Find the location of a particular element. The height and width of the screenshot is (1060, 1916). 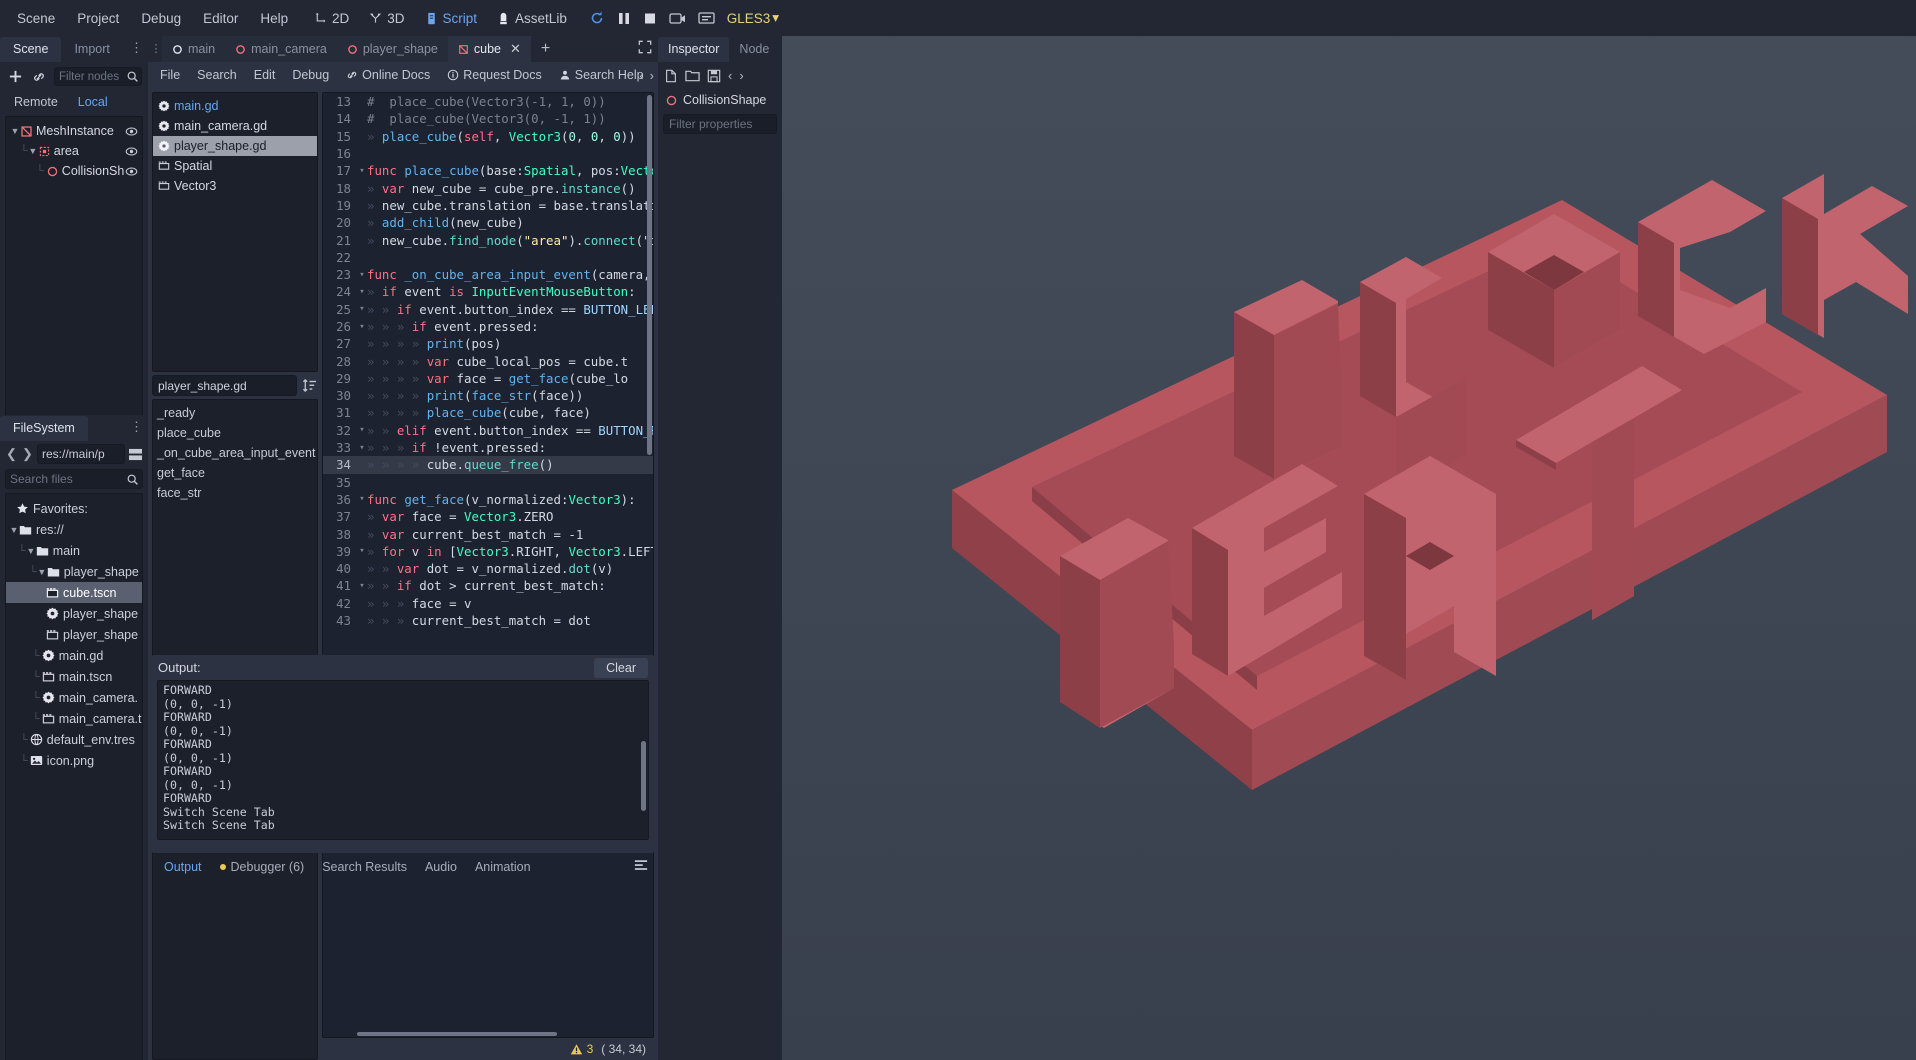

tab-list-button: ⋮ is located at coordinates (156, 48).